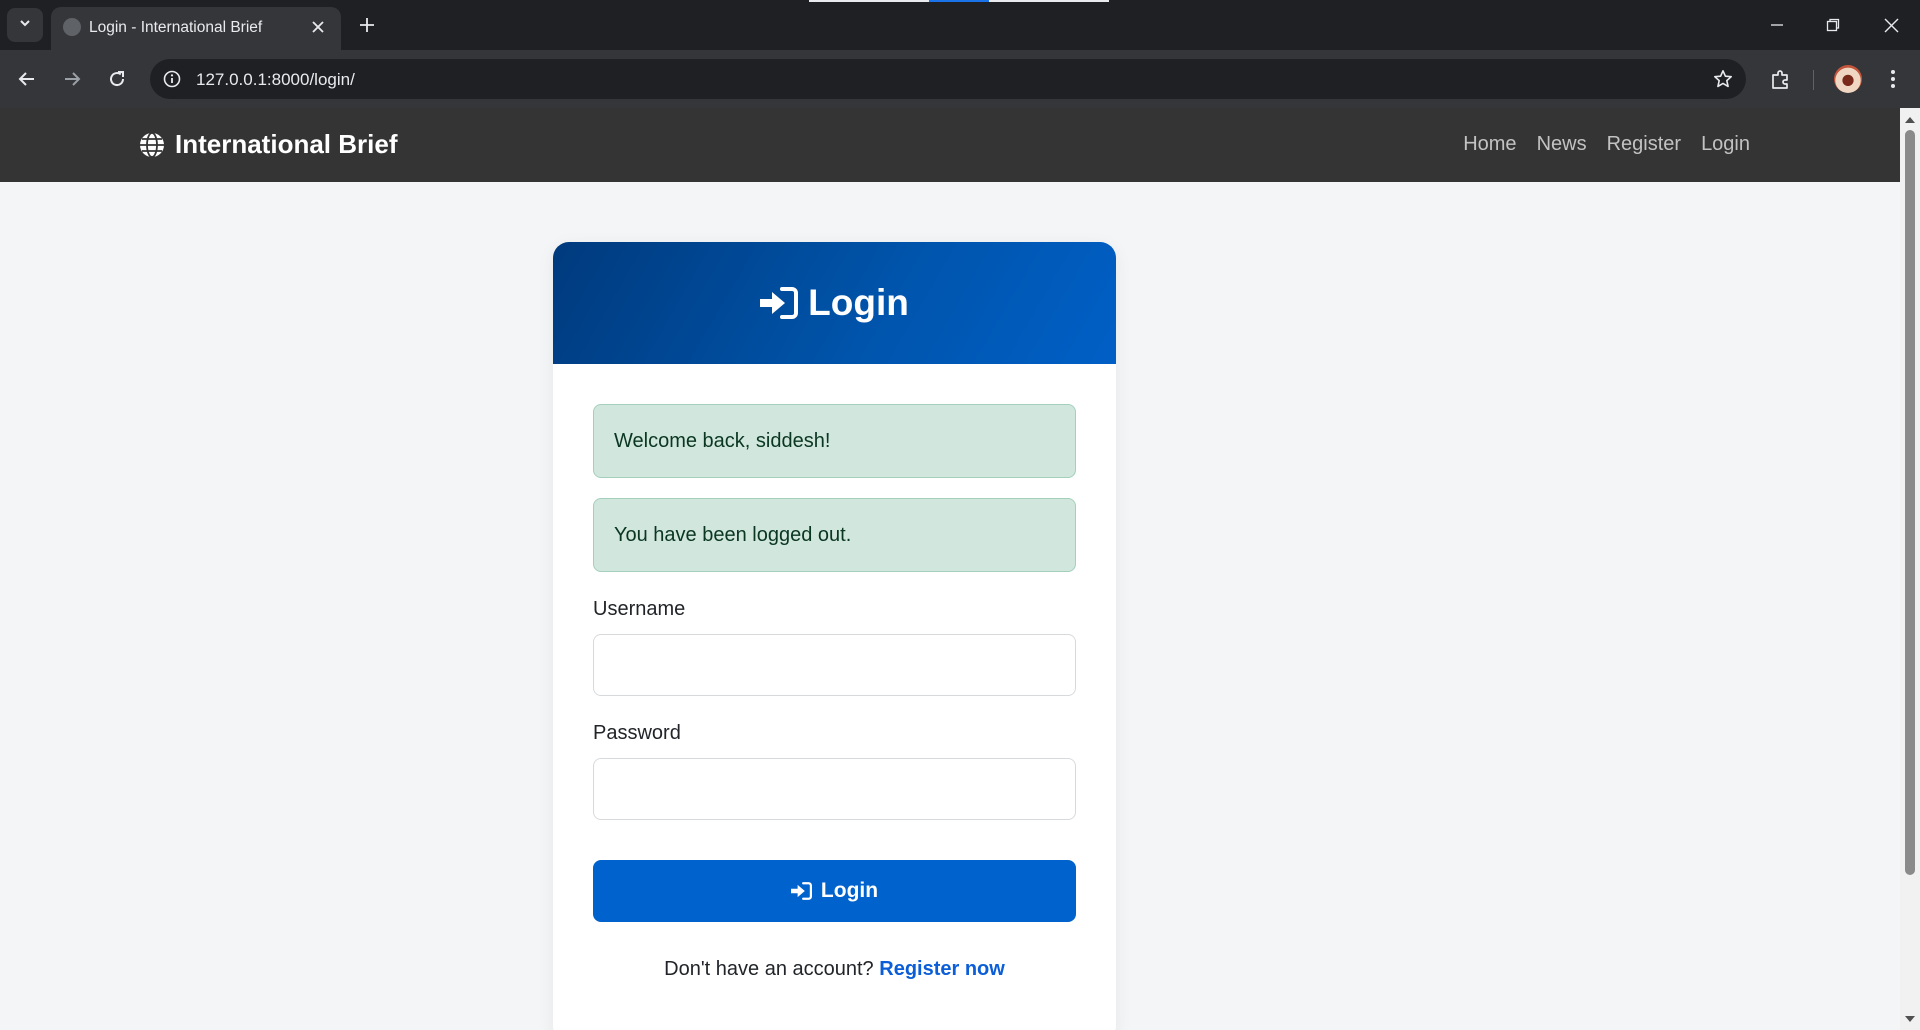 This screenshot has width=1920, height=1030. I want to click on browser-toolbar: 127.0.0.1:8000/login/, so click(960, 79).